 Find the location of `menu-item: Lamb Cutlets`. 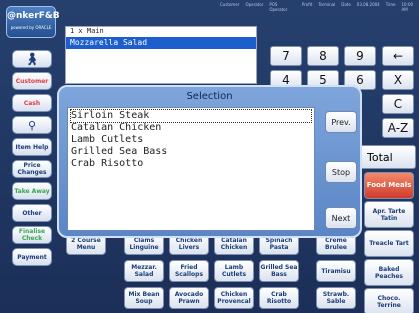

menu-item: Lamb Cutlets is located at coordinates (234, 271).